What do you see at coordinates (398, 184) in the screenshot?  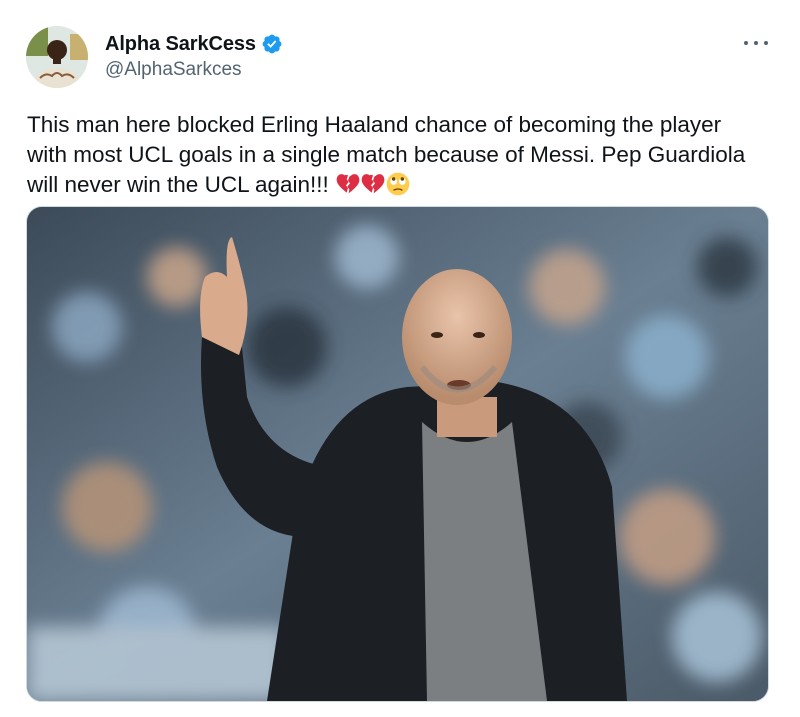 I see `face-with-rolling-eyes-icon` at bounding box center [398, 184].